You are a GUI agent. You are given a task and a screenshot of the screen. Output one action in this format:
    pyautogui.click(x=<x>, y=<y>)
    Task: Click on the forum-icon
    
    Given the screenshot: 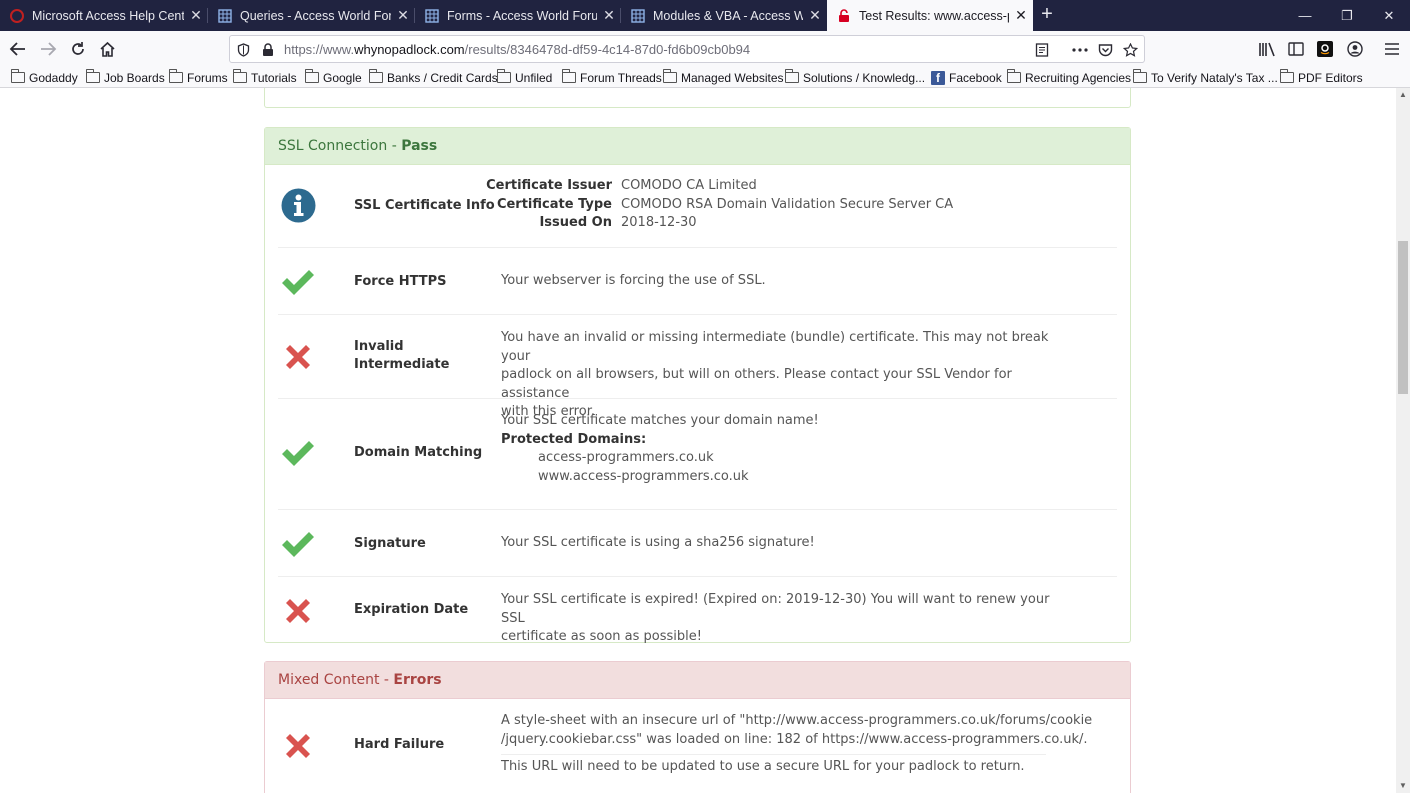 What is the action you would take?
    pyautogui.click(x=432, y=15)
    